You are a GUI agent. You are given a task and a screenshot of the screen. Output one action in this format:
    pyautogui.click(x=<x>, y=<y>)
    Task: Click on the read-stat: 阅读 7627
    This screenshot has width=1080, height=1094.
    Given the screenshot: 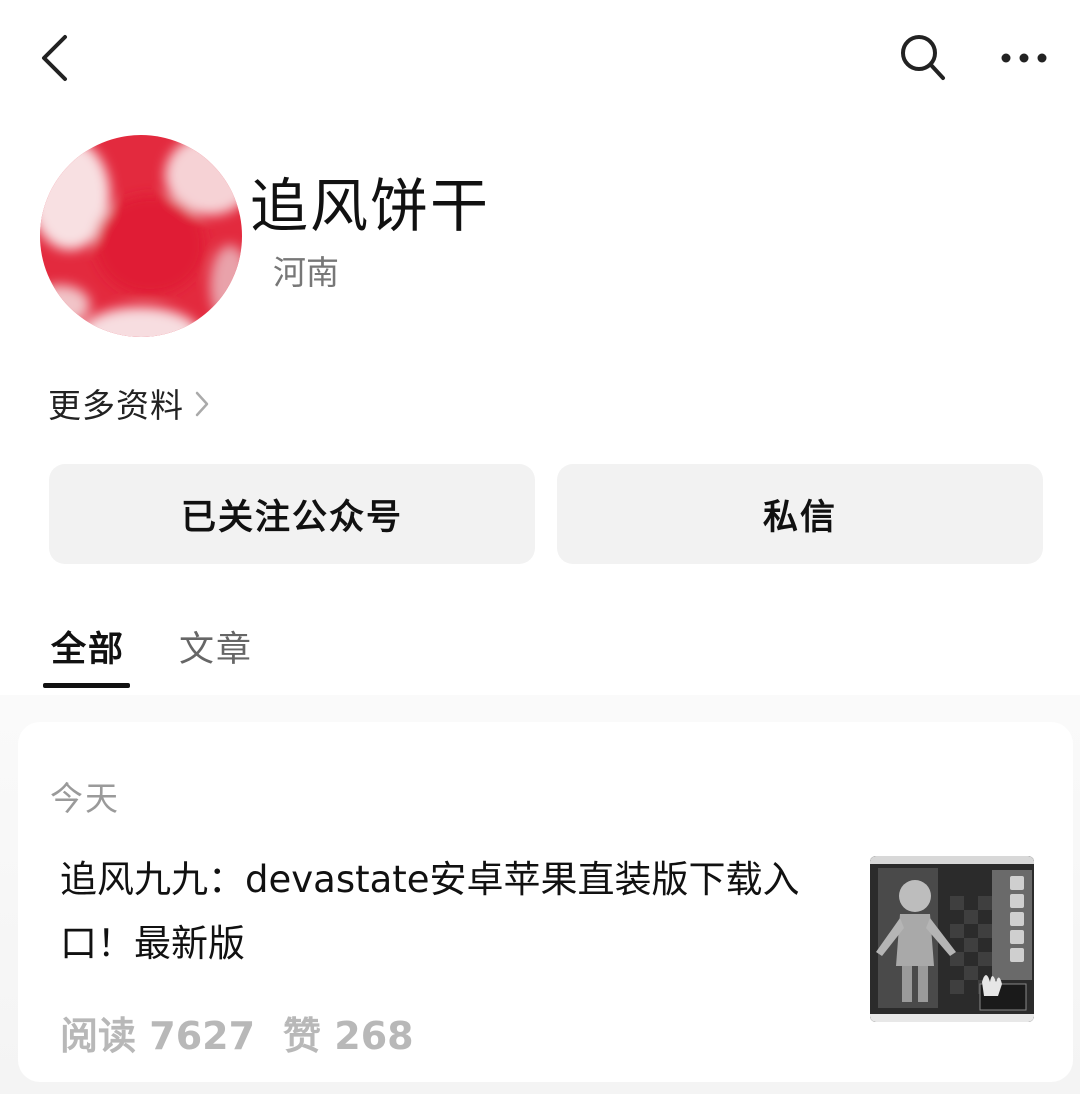 What is the action you would take?
    pyautogui.click(x=157, y=1032)
    